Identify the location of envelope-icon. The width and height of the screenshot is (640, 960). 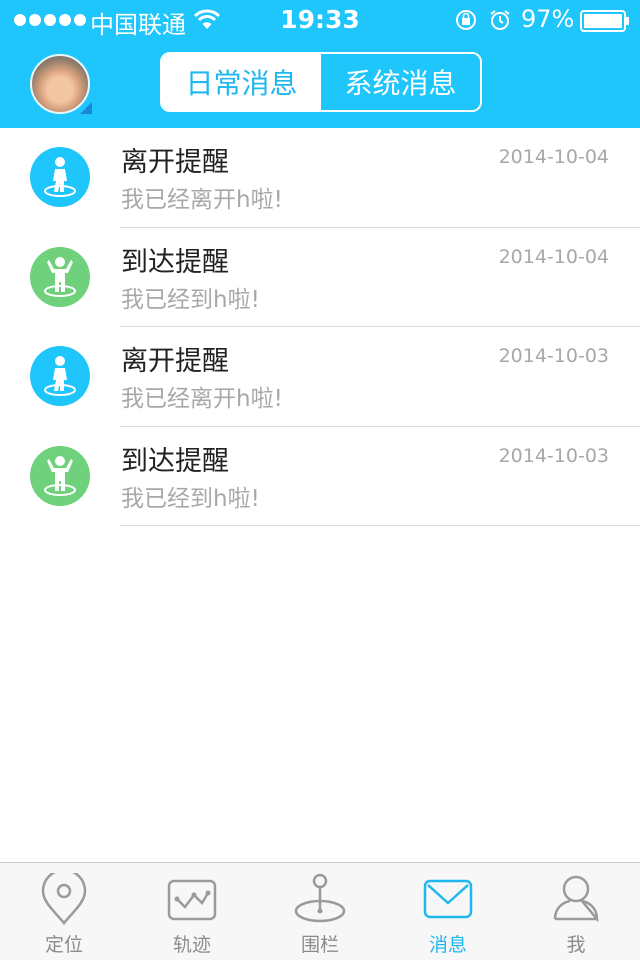
(448, 899).